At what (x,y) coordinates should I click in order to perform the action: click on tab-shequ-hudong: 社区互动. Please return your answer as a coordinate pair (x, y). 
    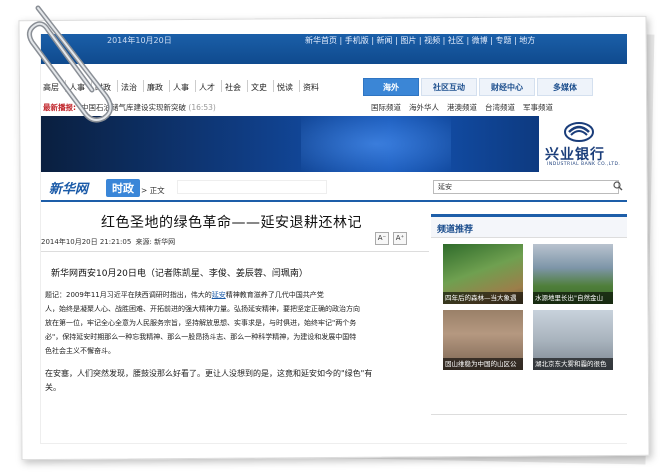
    Looking at the image, I should click on (449, 87).